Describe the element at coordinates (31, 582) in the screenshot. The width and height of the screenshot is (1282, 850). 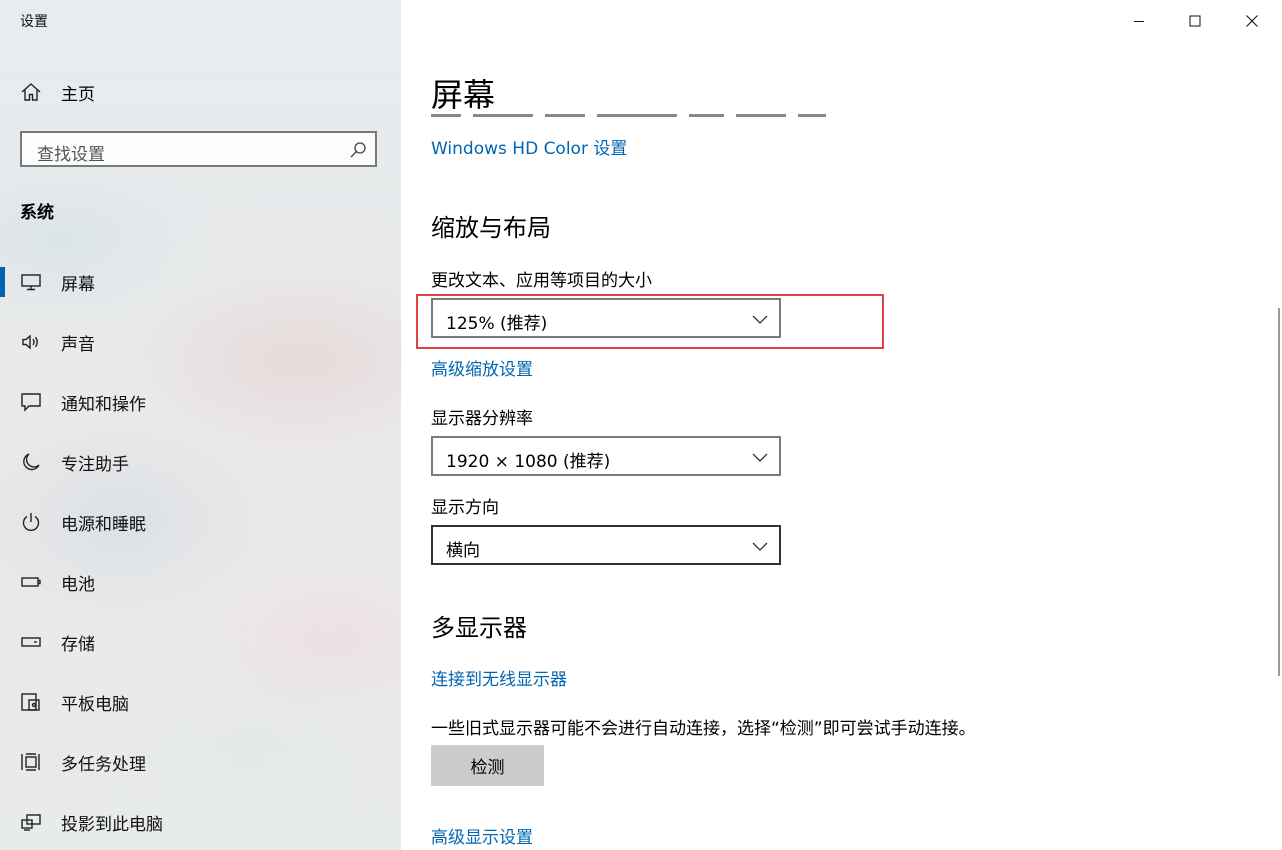
I see `battery-icon` at that location.